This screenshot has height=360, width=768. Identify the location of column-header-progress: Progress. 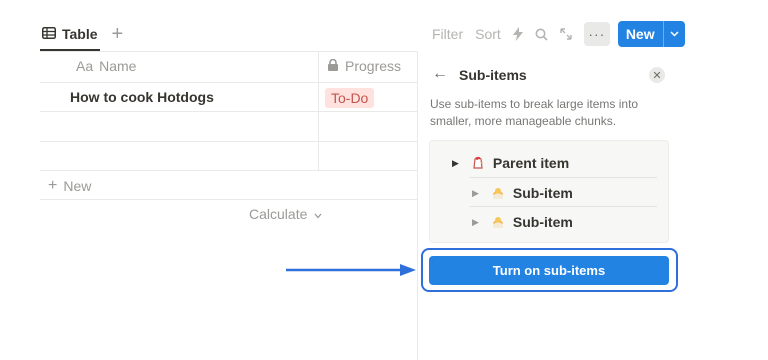
(364, 66).